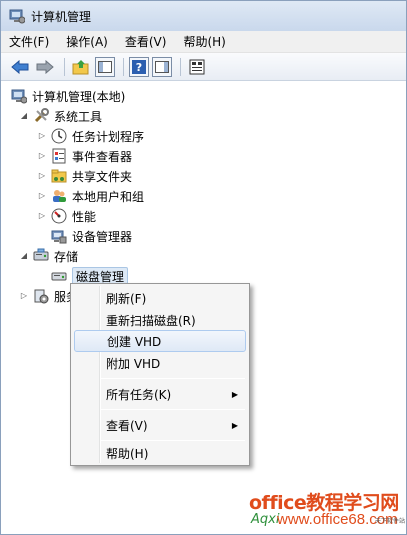 The image size is (407, 535). Describe the element at coordinates (160, 298) in the screenshot. I see `menu-item-refresh: 刷新(F)` at that location.